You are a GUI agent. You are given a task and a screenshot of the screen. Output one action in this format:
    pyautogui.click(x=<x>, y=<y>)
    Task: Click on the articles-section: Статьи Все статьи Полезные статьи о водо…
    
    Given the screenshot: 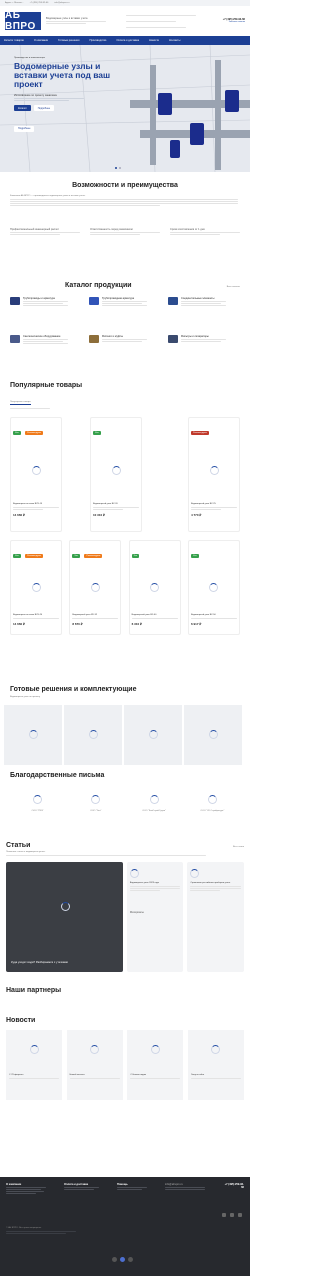 What is the action you would take?
    pyautogui.click(x=125, y=914)
    